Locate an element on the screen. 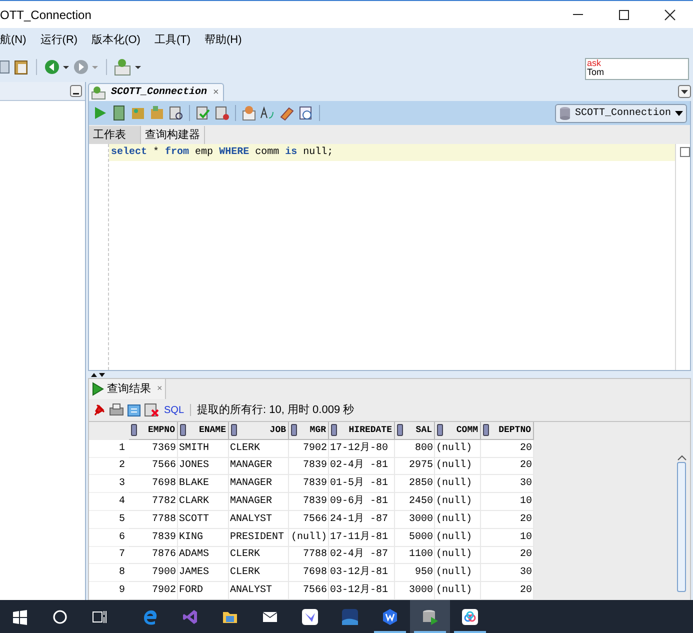 The width and height of the screenshot is (693, 633). row-number: 4 is located at coordinates (109, 502).